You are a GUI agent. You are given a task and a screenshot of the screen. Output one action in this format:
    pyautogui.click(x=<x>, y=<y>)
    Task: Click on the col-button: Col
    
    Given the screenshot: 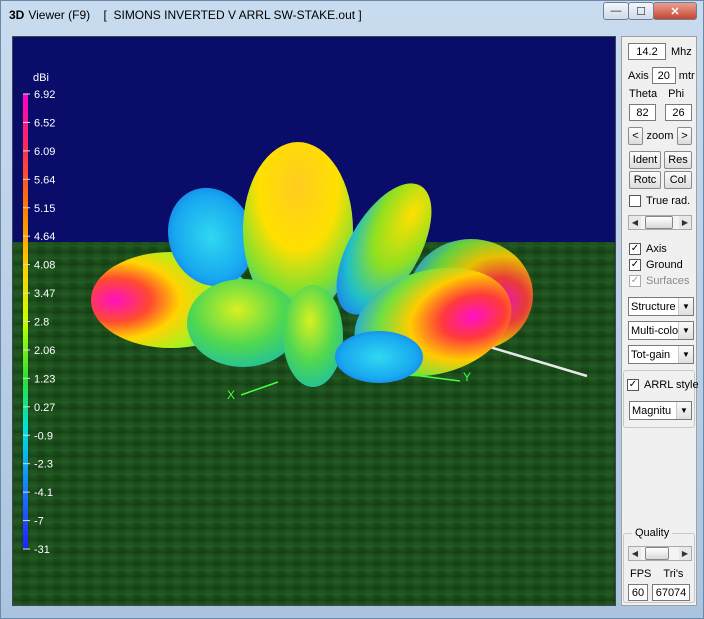 What is the action you would take?
    pyautogui.click(x=678, y=180)
    